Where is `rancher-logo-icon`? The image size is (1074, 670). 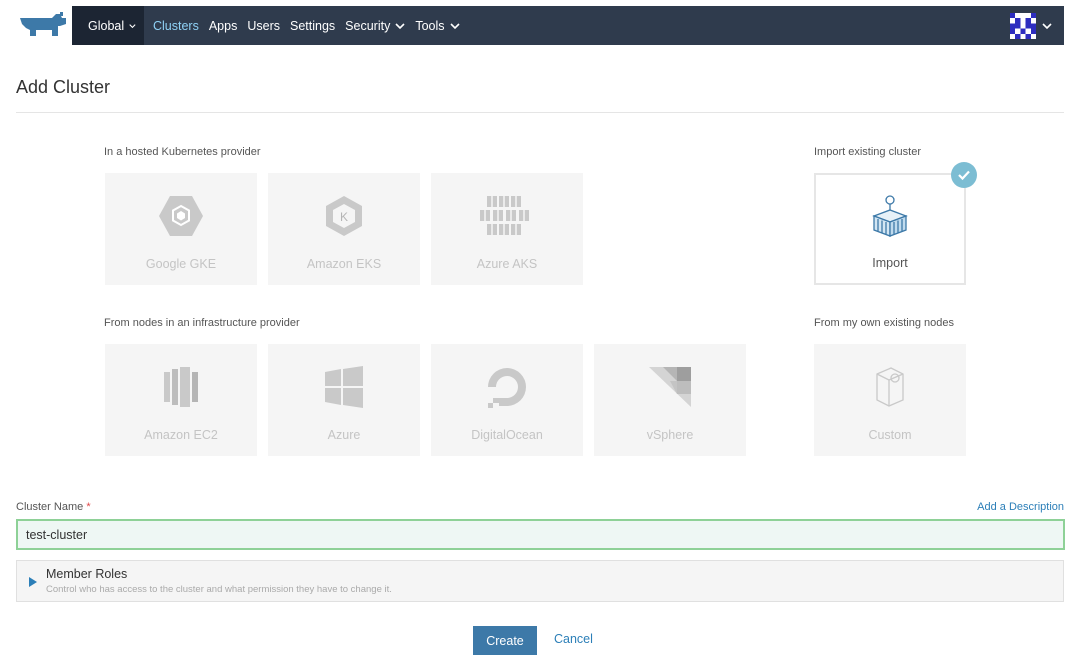
rancher-logo-icon is located at coordinates (43, 24).